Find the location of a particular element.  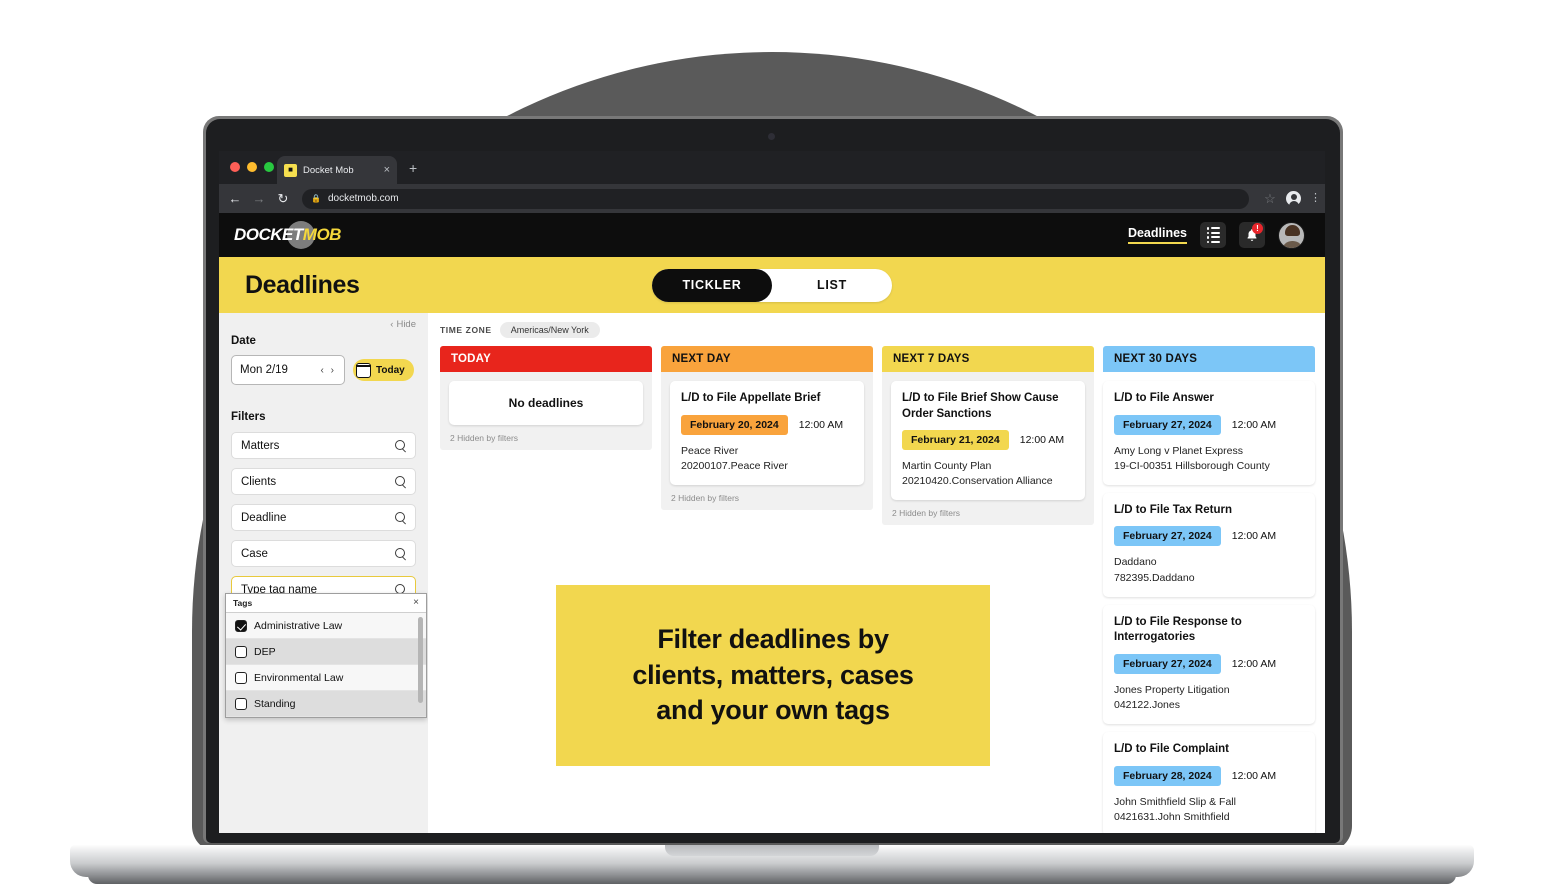

column-body: No deadlines 2 Hidden by filters is located at coordinates (546, 411).